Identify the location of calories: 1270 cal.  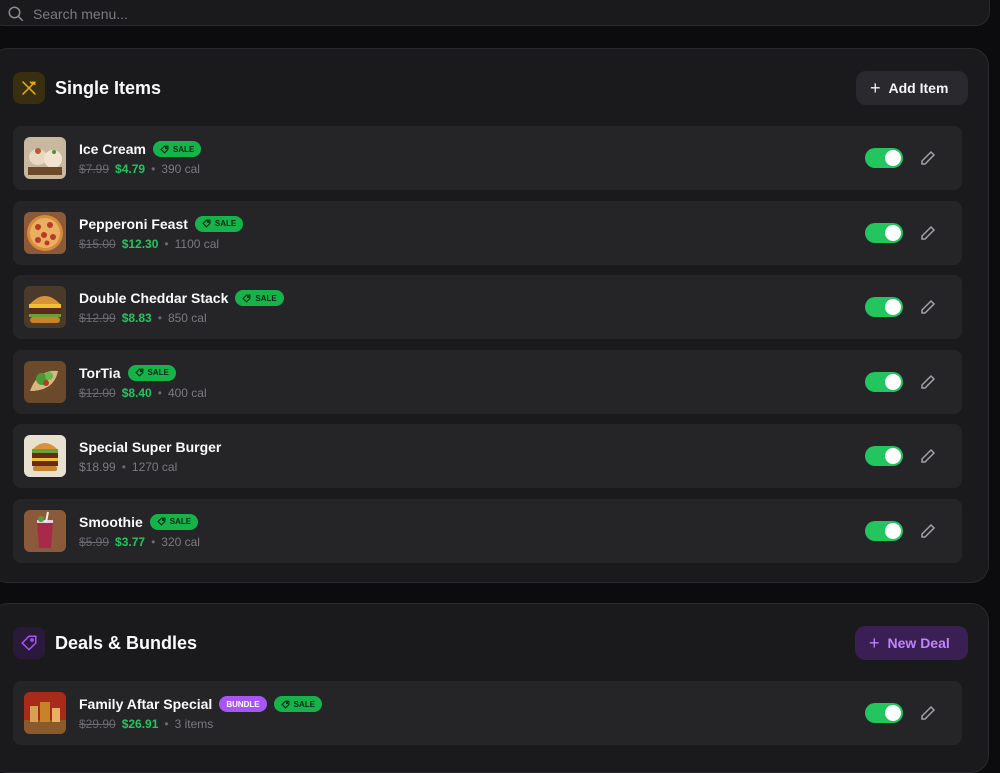
(154, 467).